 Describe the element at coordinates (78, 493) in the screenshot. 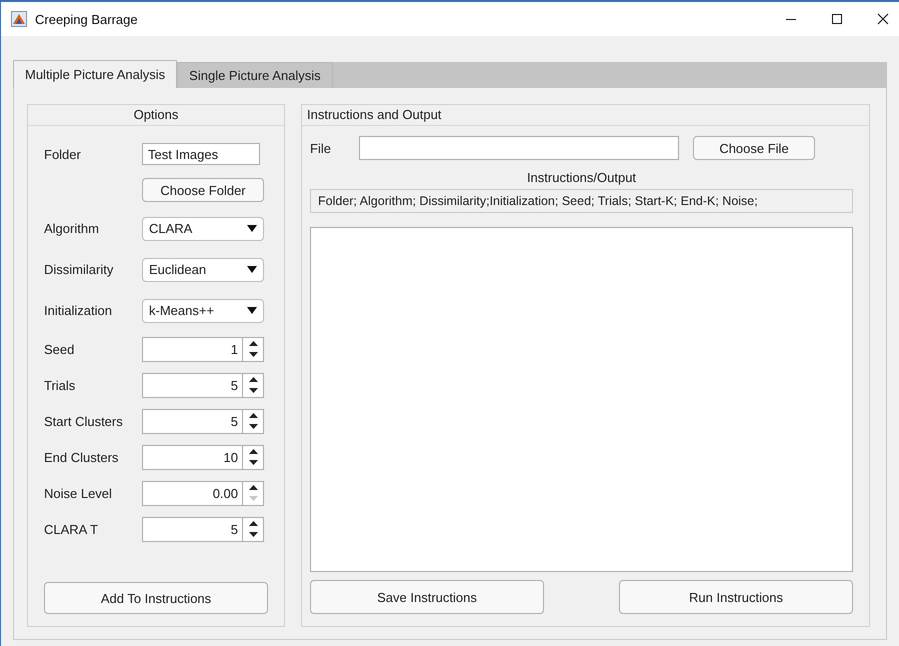

I see `field-label: Noise Level` at that location.